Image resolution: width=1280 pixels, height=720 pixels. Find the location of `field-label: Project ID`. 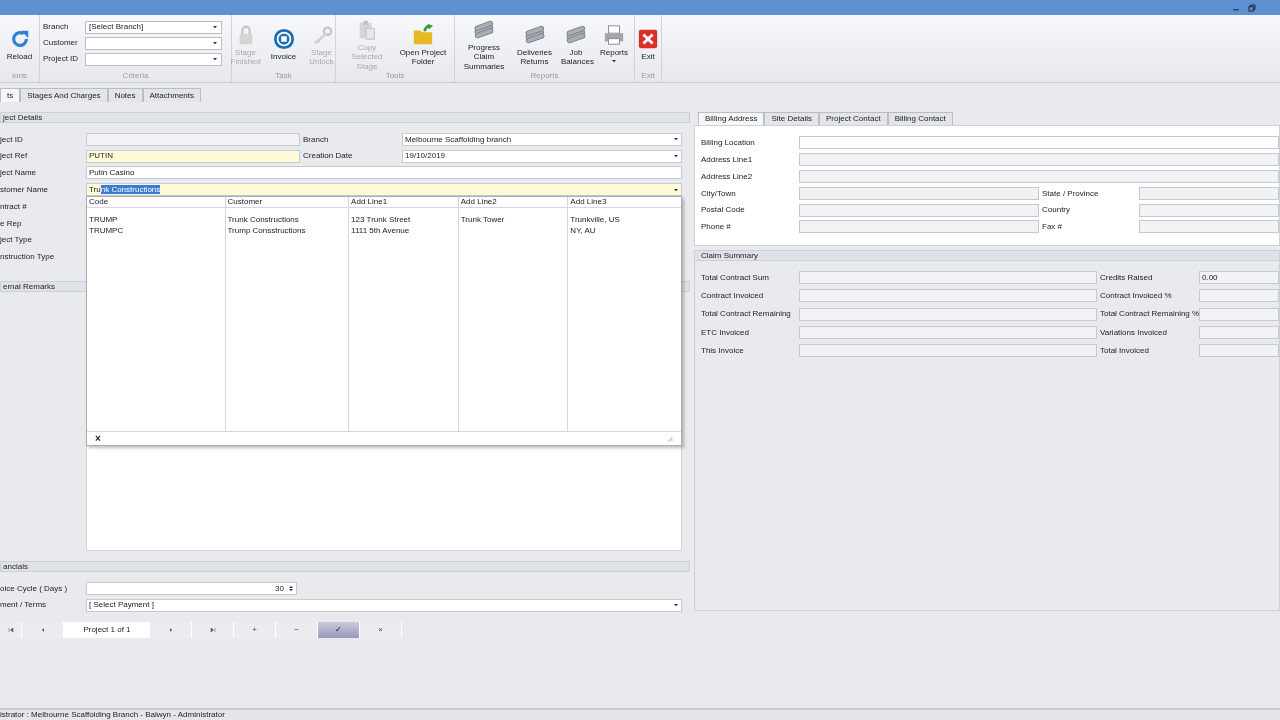

field-label: Project ID is located at coordinates (61, 59).